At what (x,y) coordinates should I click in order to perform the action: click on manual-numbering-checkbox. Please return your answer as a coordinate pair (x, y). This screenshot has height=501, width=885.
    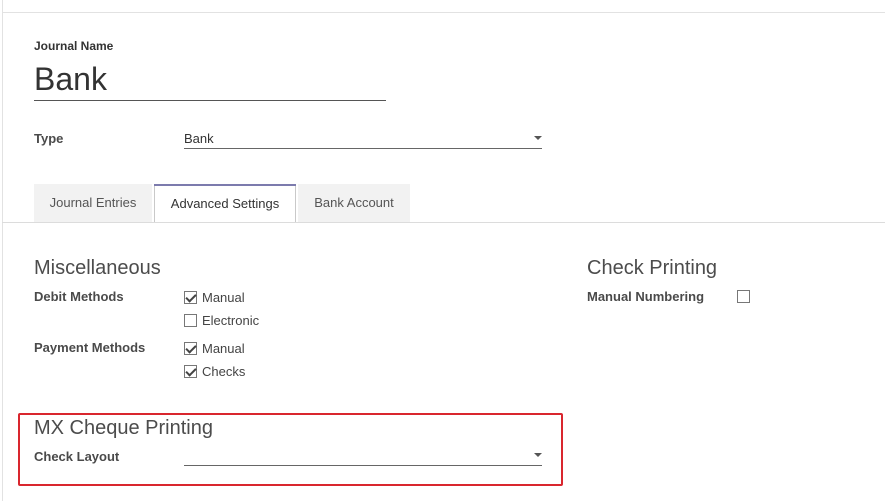
    Looking at the image, I should click on (743, 296).